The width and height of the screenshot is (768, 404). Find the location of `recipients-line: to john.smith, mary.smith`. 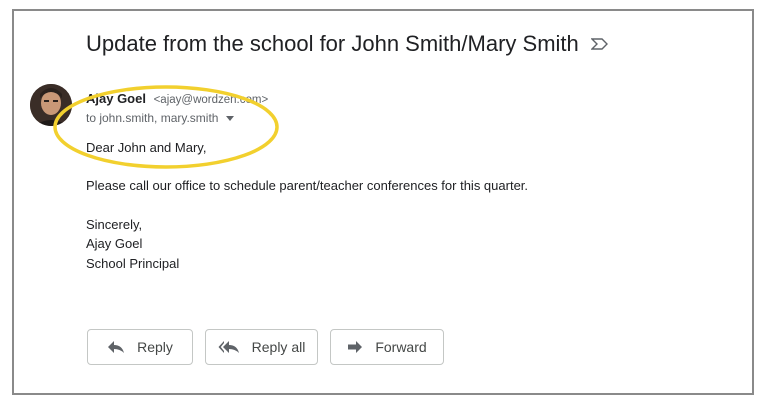

recipients-line: to john.smith, mary.smith is located at coordinates (160, 118).